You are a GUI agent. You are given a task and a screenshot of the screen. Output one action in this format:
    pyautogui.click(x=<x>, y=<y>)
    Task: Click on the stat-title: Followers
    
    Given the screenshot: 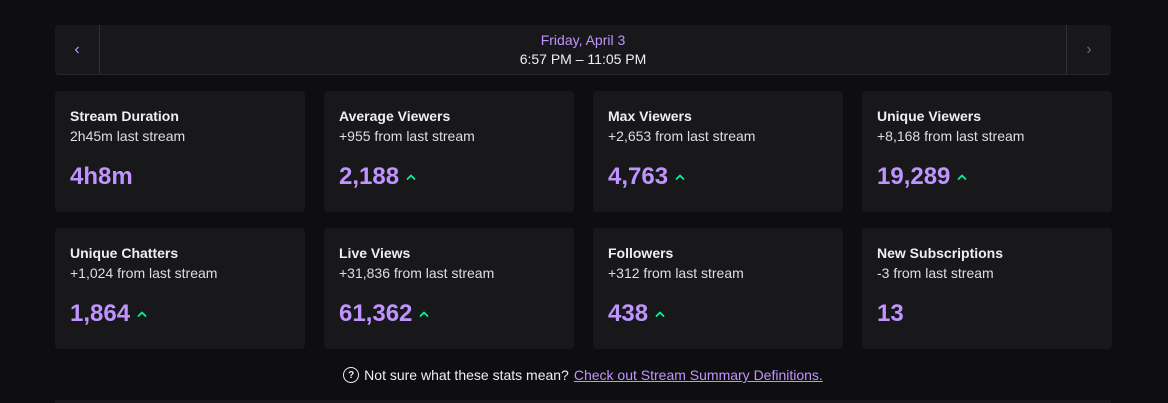 What is the action you would take?
    pyautogui.click(x=641, y=253)
    